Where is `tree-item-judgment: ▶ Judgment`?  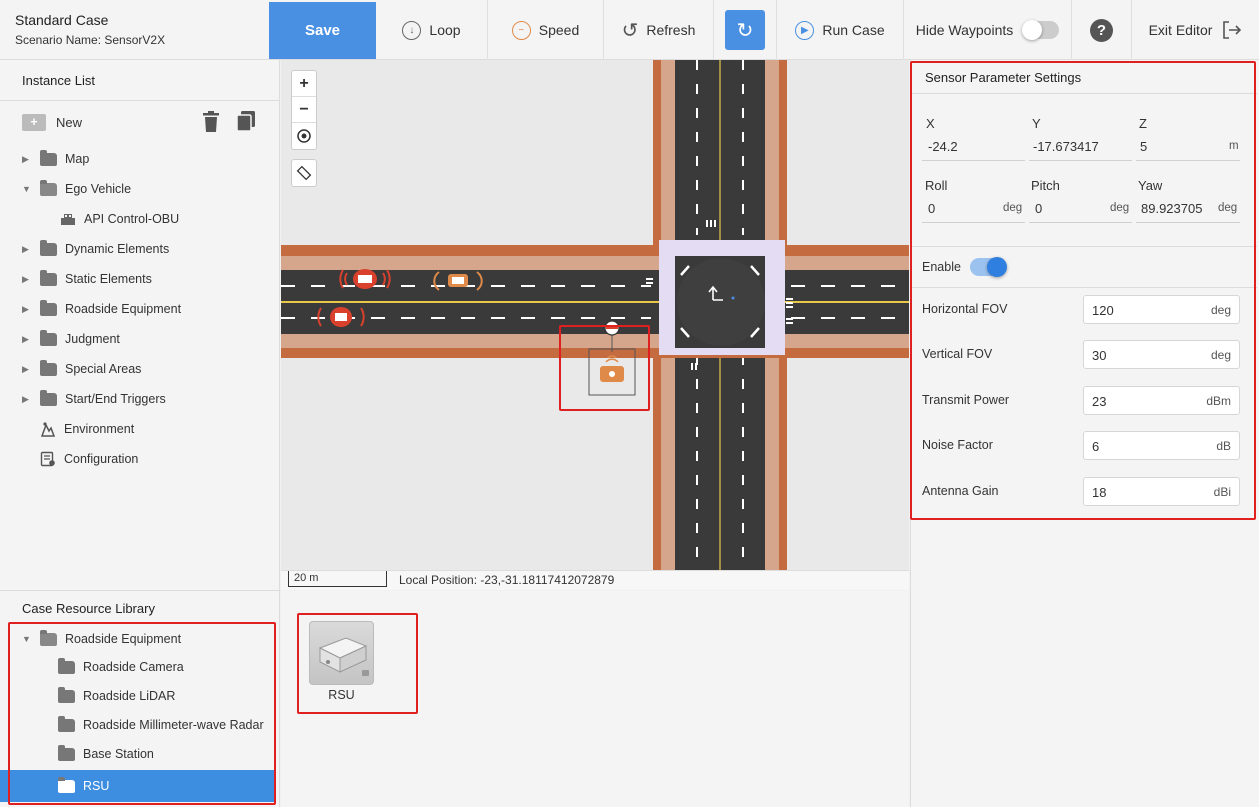 tree-item-judgment: ▶ Judgment is located at coordinates (71, 339).